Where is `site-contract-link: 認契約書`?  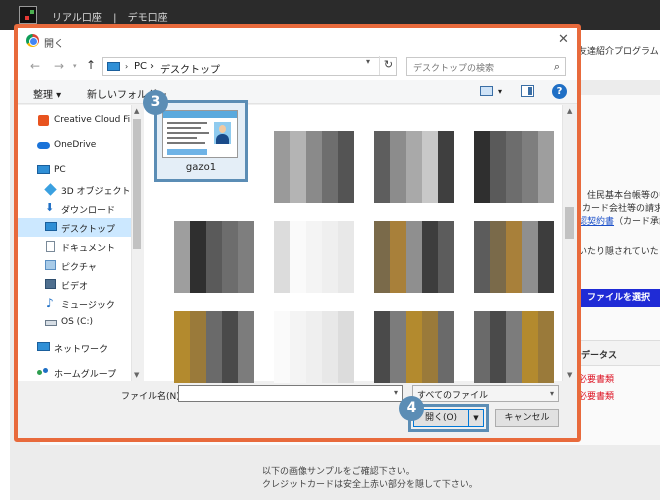
site-contract-link: 認契約書 is located at coordinates (596, 222).